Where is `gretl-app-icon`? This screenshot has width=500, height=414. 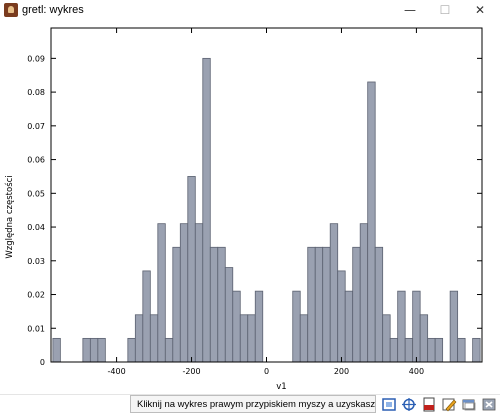
gretl-app-icon is located at coordinates (11, 10).